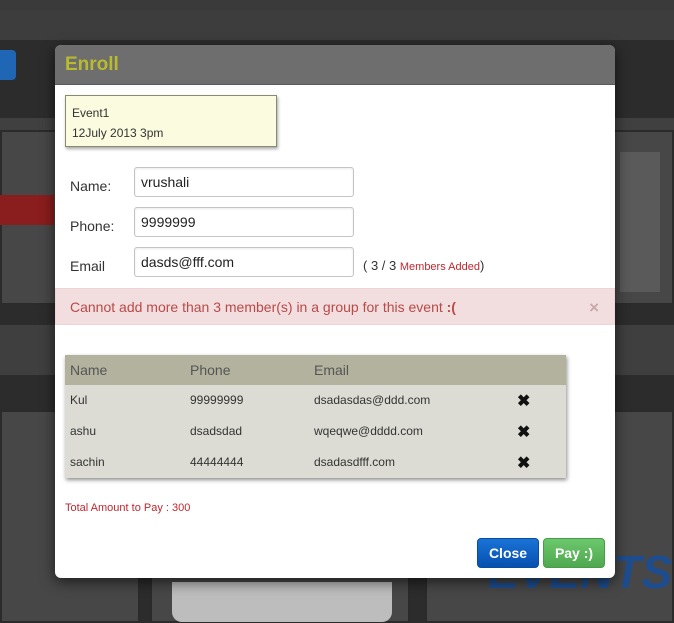 Image resolution: width=674 pixels, height=623 pixels. What do you see at coordinates (451, 307) in the screenshot?
I see `alert-emoticon: :(` at bounding box center [451, 307].